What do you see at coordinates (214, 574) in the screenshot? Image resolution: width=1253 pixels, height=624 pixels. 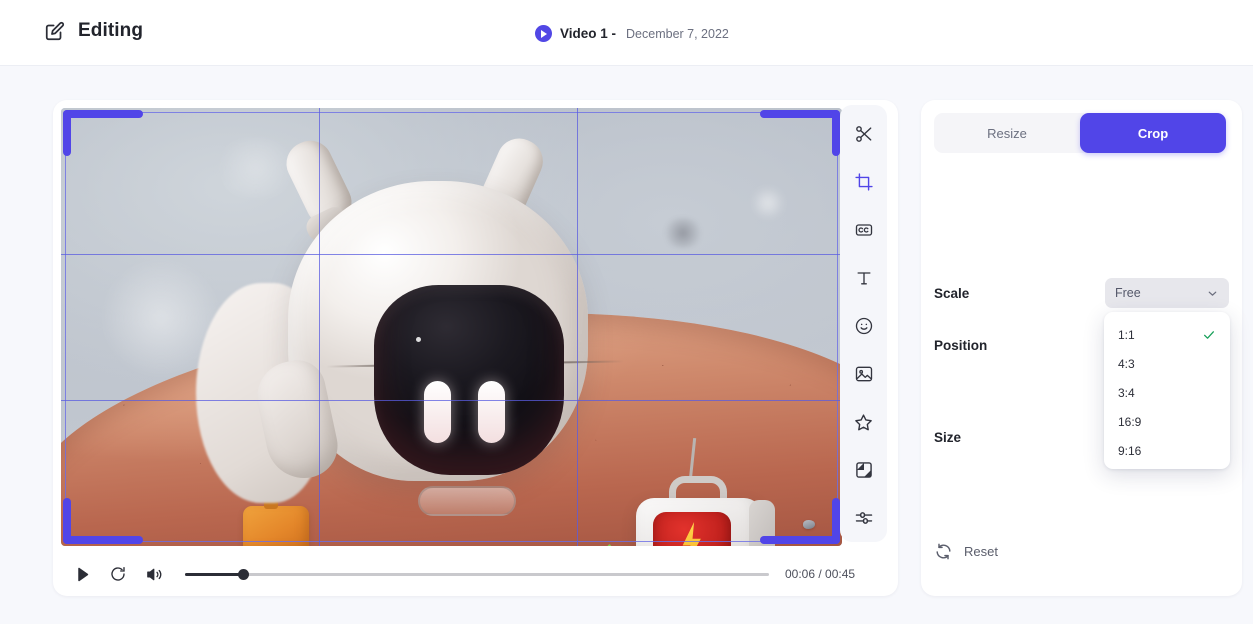 I see `seek-fill` at bounding box center [214, 574].